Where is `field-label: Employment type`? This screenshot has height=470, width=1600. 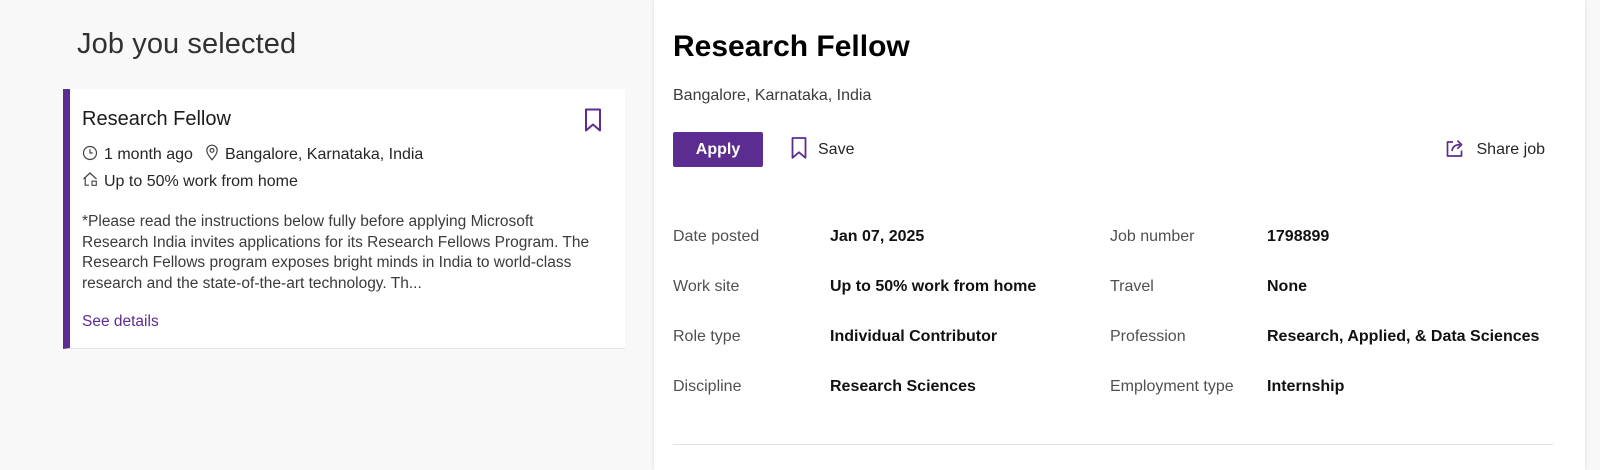 field-label: Employment type is located at coordinates (1172, 386).